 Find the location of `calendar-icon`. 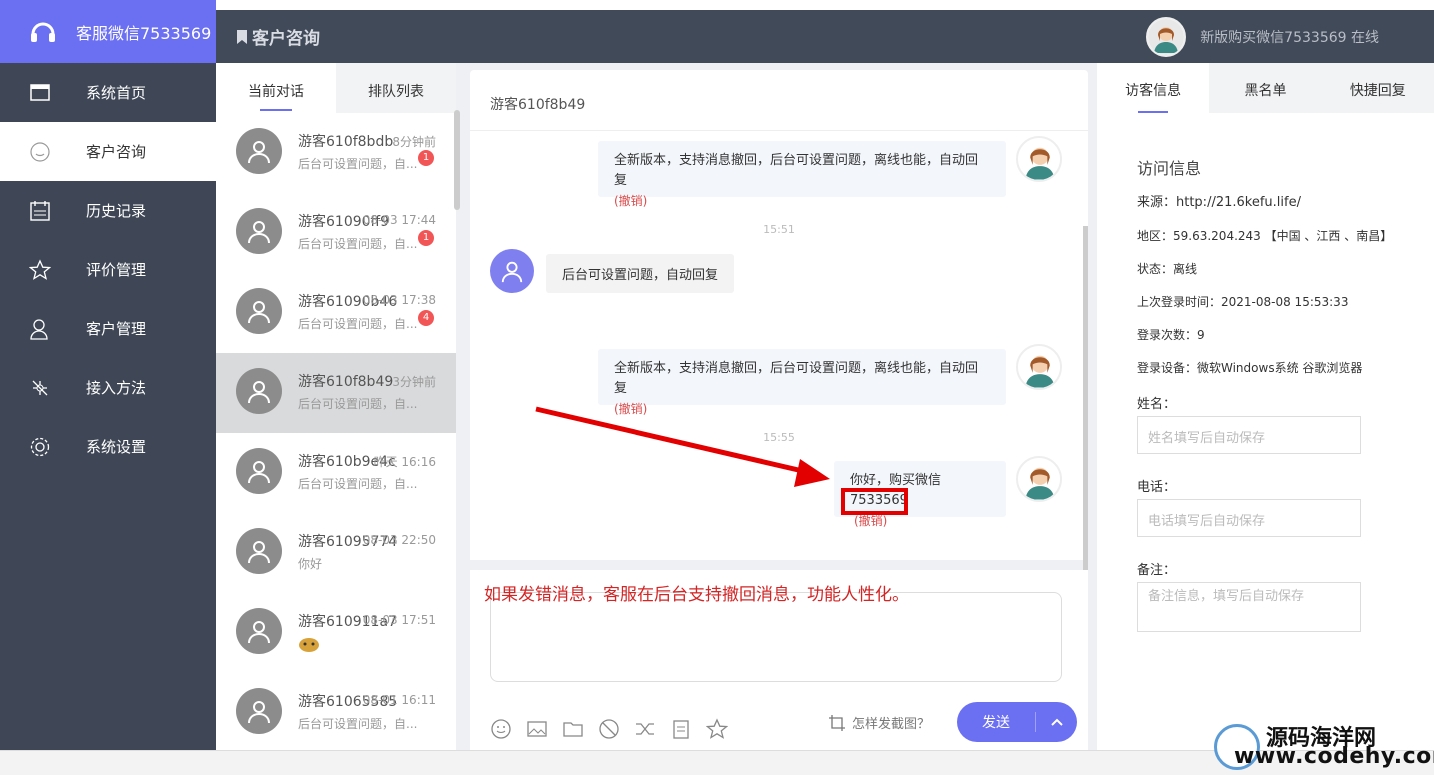

calendar-icon is located at coordinates (40, 211).